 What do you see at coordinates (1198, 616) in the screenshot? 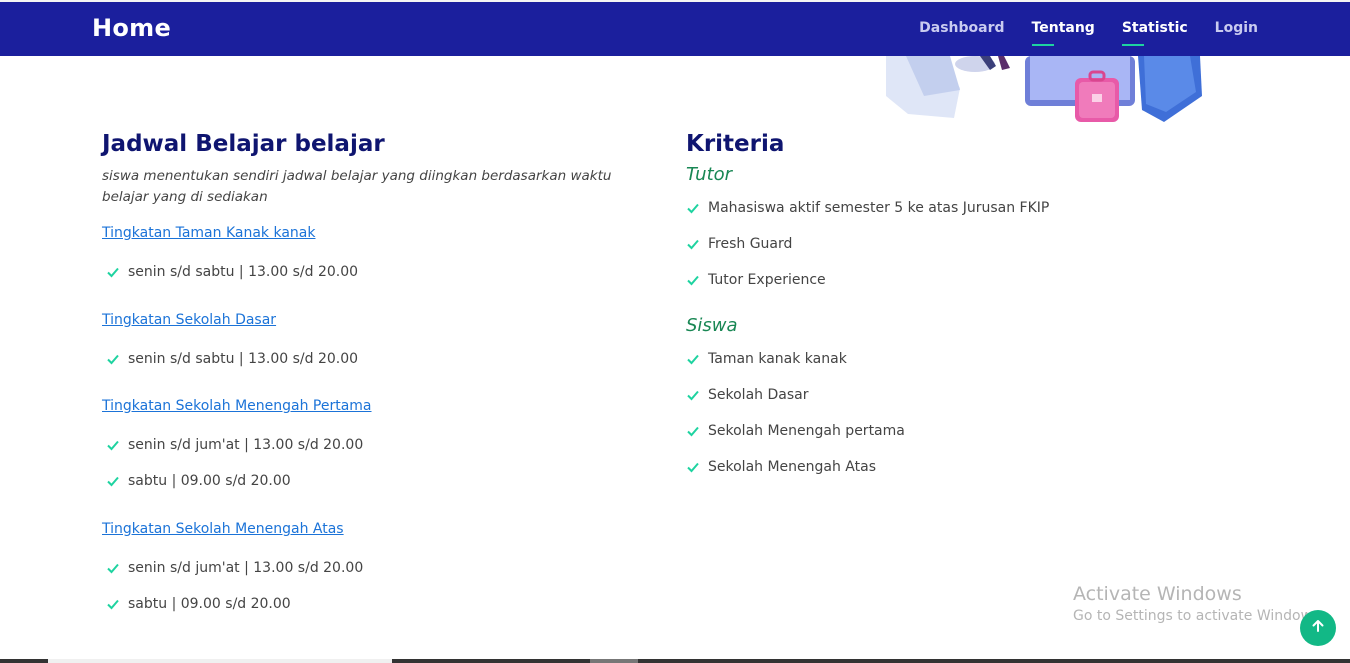
I see `watermark-subtitle: Go to Settings to activate Windows.` at bounding box center [1198, 616].